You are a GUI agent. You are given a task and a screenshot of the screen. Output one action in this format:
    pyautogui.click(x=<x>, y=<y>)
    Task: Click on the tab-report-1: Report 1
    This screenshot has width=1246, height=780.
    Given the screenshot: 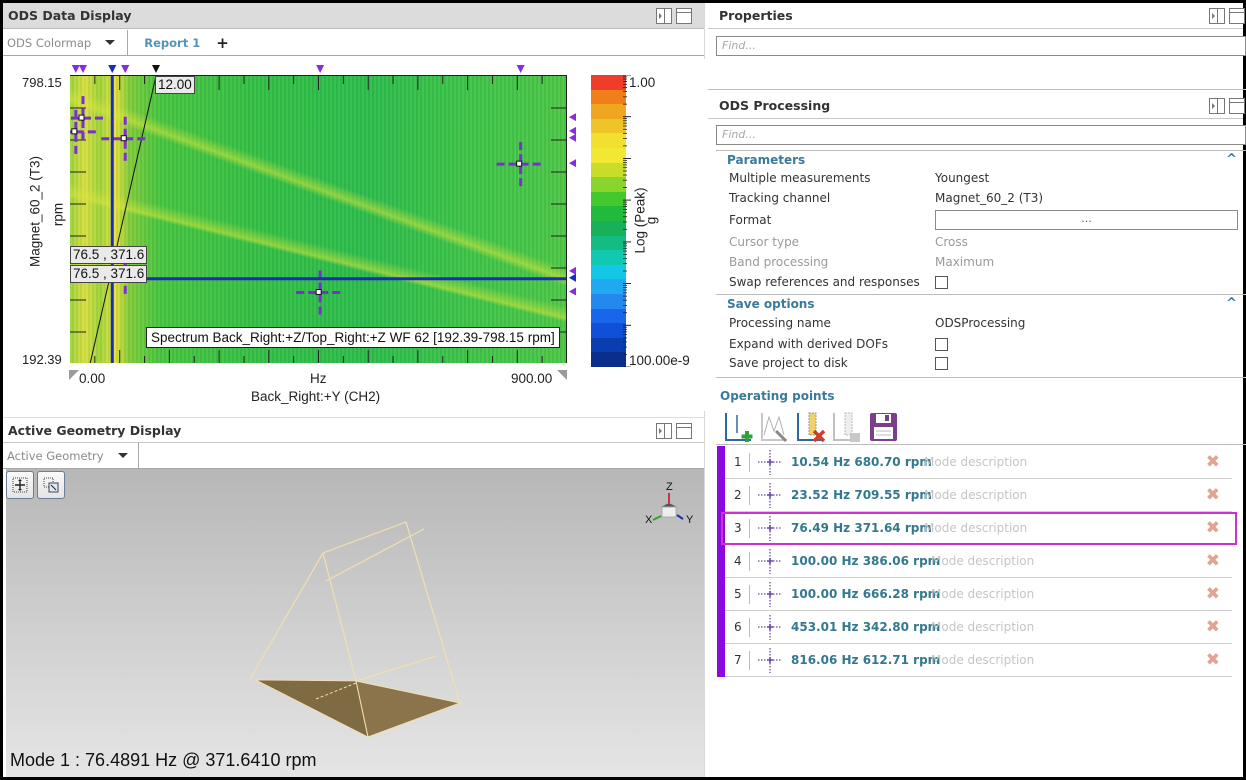 What is the action you would take?
    pyautogui.click(x=172, y=43)
    